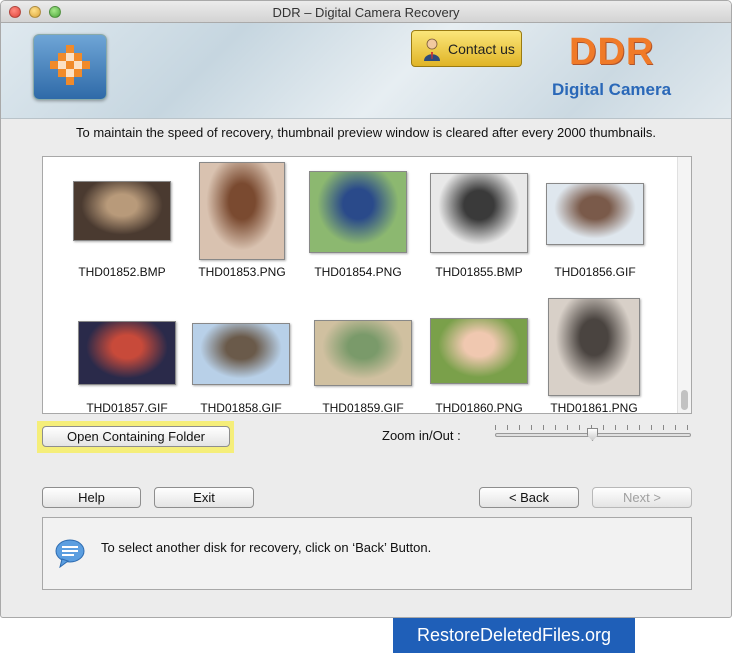 The height and width of the screenshot is (653, 732). What do you see at coordinates (358, 212) in the screenshot?
I see `photo-reading-outdoors-icon` at bounding box center [358, 212].